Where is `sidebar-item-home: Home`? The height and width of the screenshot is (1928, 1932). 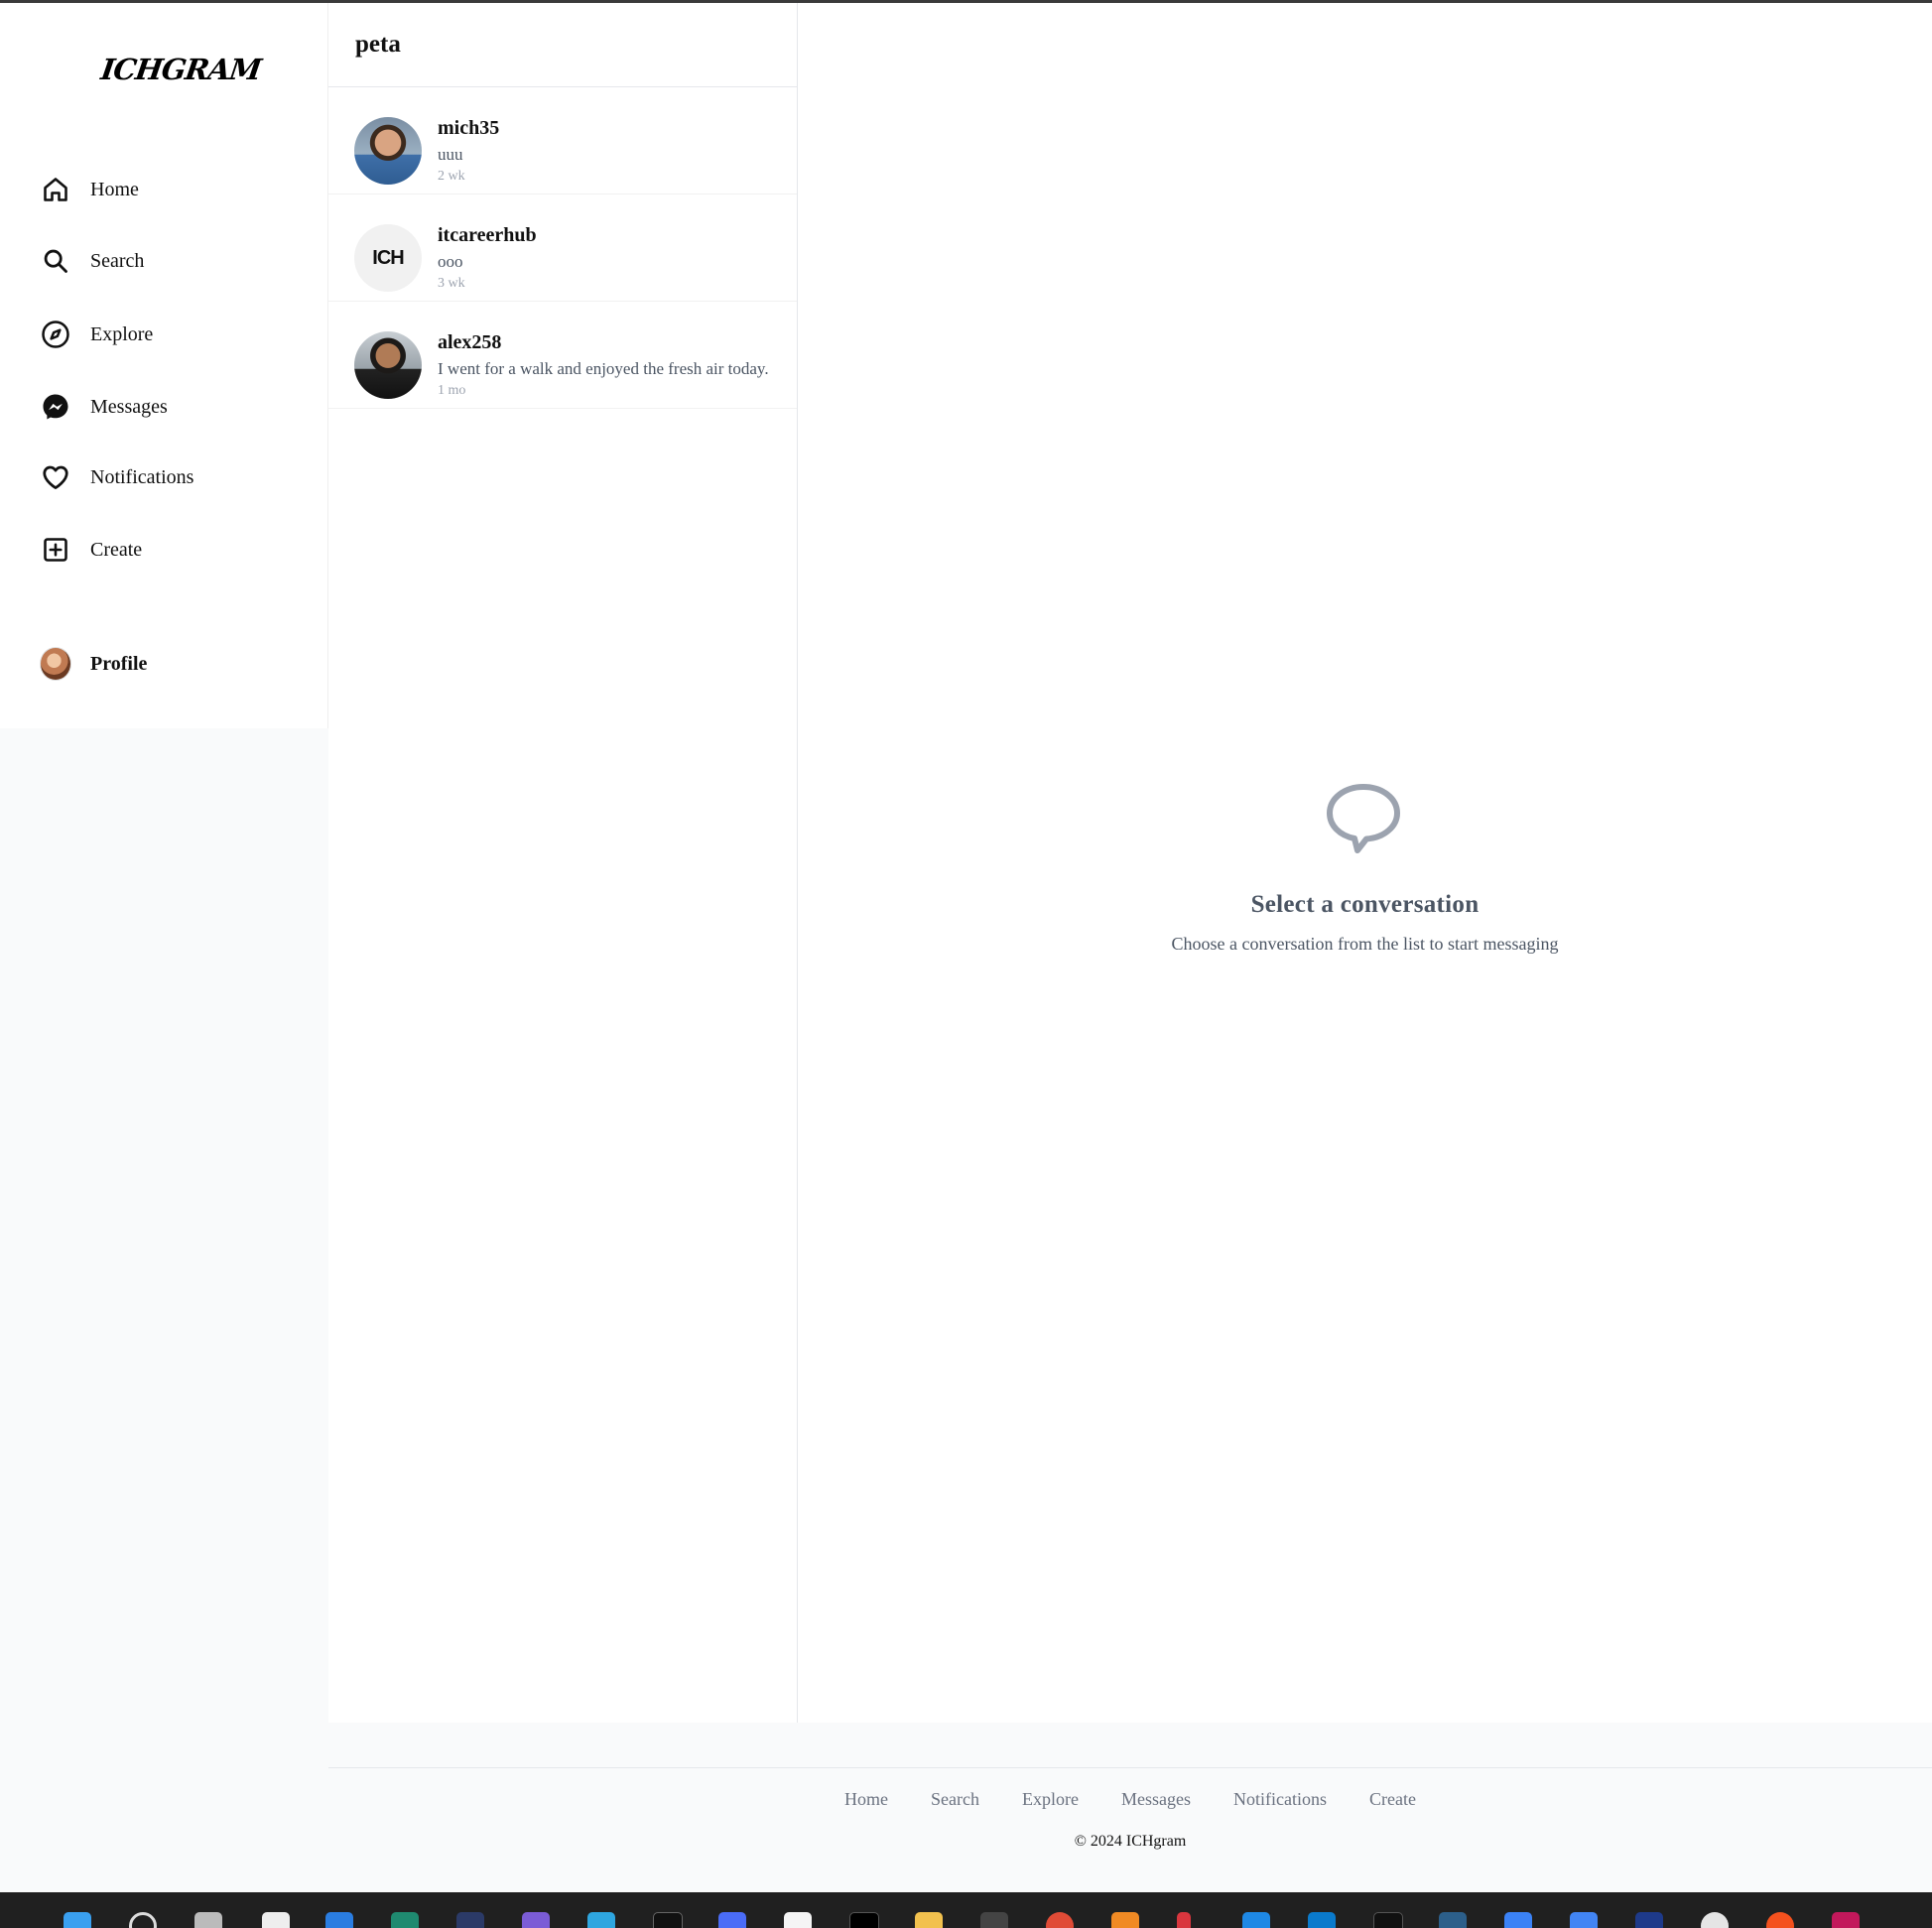 sidebar-item-home: Home is located at coordinates (90, 189).